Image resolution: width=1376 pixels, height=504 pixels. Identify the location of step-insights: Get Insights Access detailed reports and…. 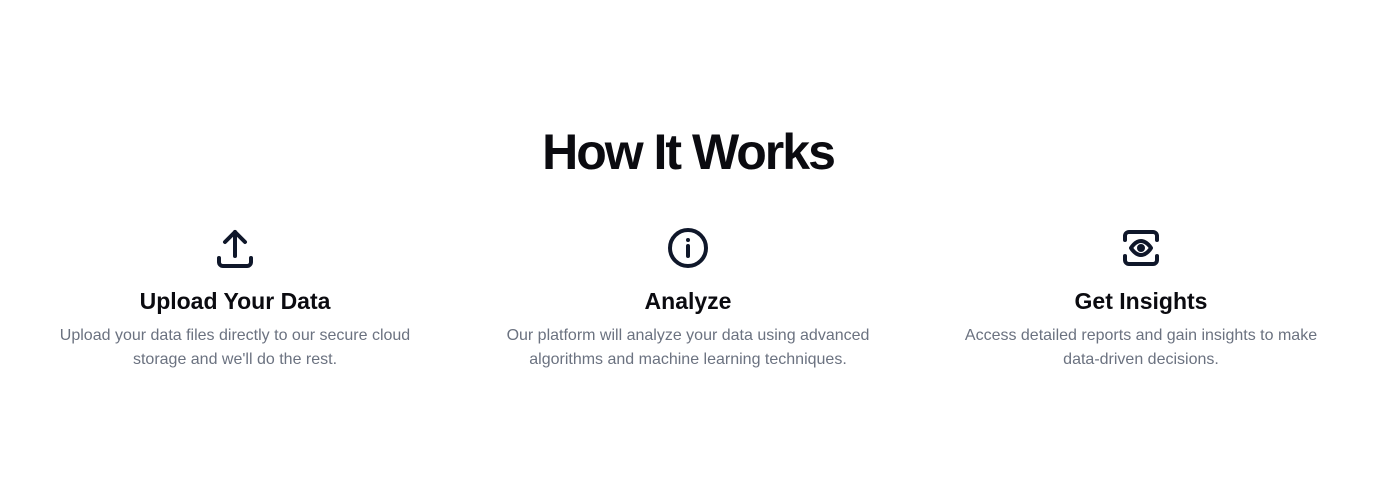
(1141, 298).